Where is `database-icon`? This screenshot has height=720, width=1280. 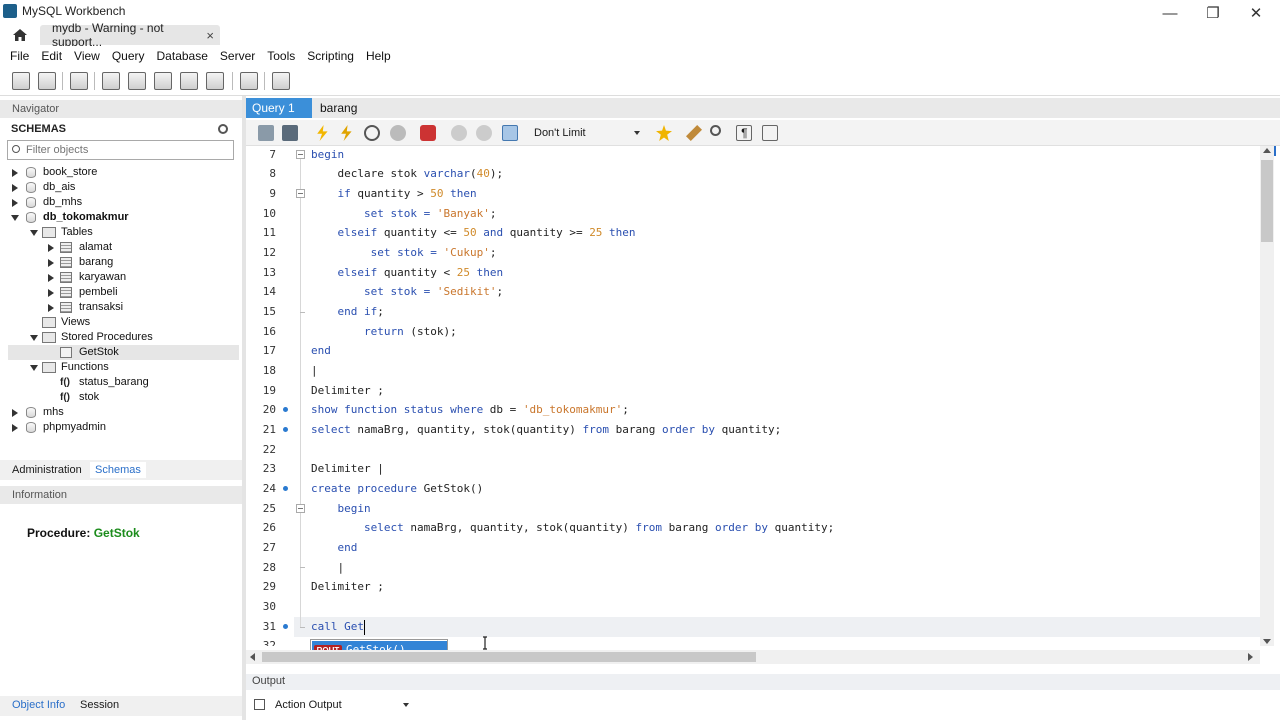 database-icon is located at coordinates (31, 217).